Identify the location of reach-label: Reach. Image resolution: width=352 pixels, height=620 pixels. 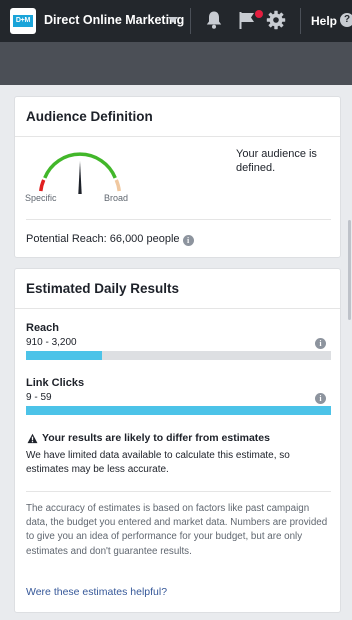
(43, 328).